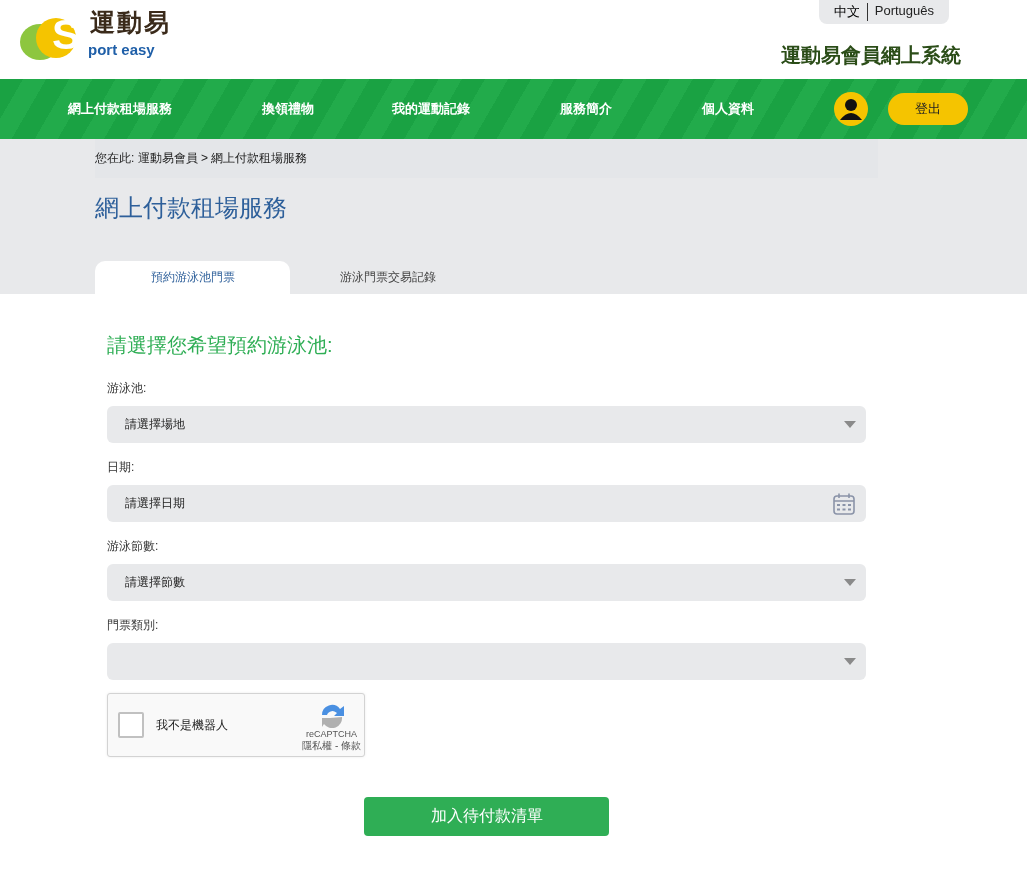  Describe the element at coordinates (486, 424) in the screenshot. I see `select-field: 請選擇場地` at that location.